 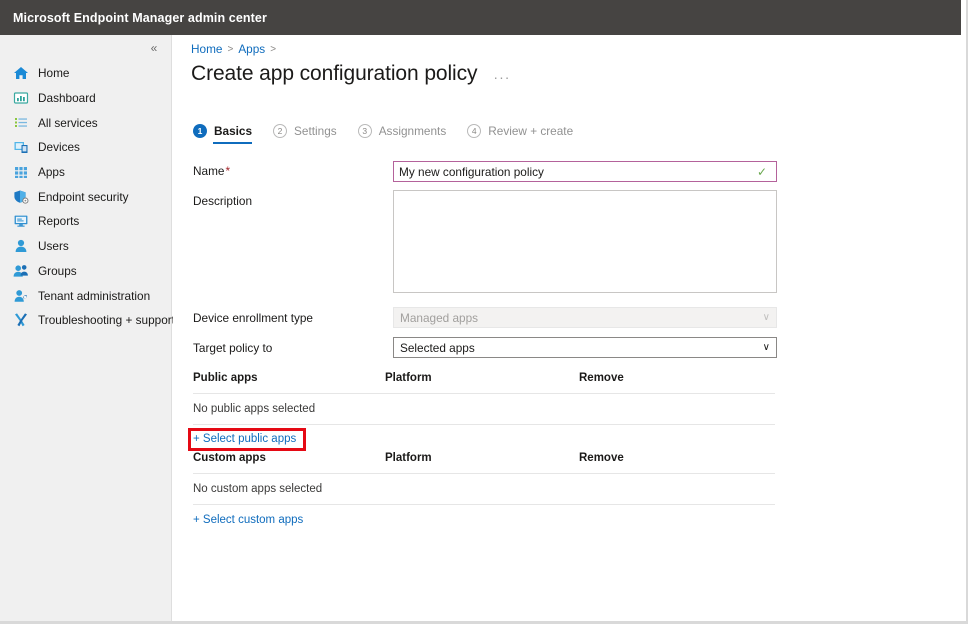 What do you see at coordinates (85, 221) in the screenshot?
I see `sidebar-item-reports: Reports` at bounding box center [85, 221].